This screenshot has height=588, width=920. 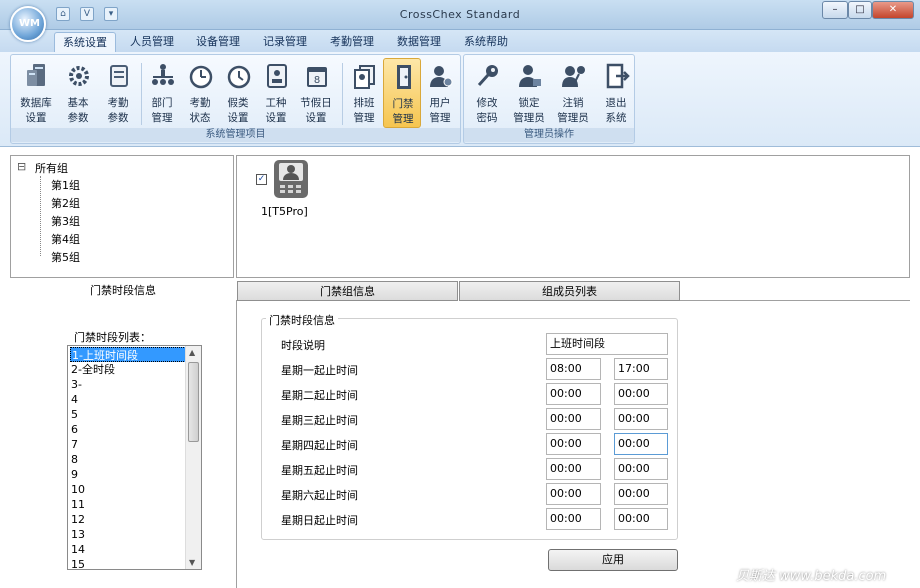 I want to click on scroll-thumb, so click(x=193, y=402).